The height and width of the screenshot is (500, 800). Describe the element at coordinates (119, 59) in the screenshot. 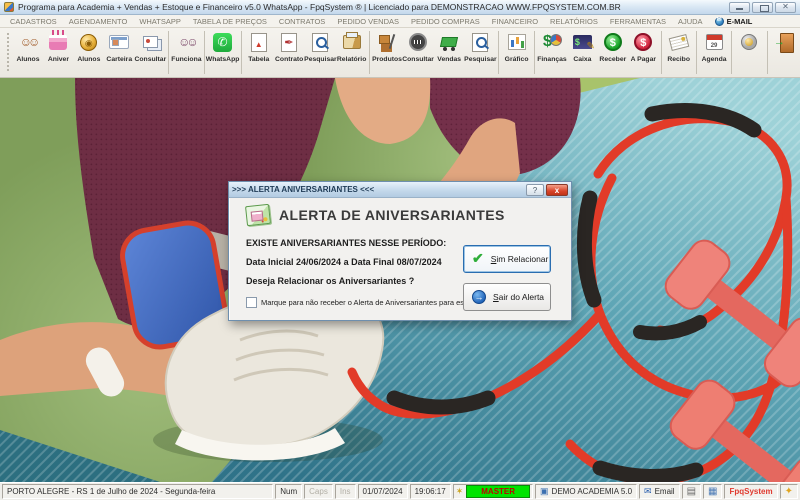

I see `toolbar-label: Carteira` at that location.